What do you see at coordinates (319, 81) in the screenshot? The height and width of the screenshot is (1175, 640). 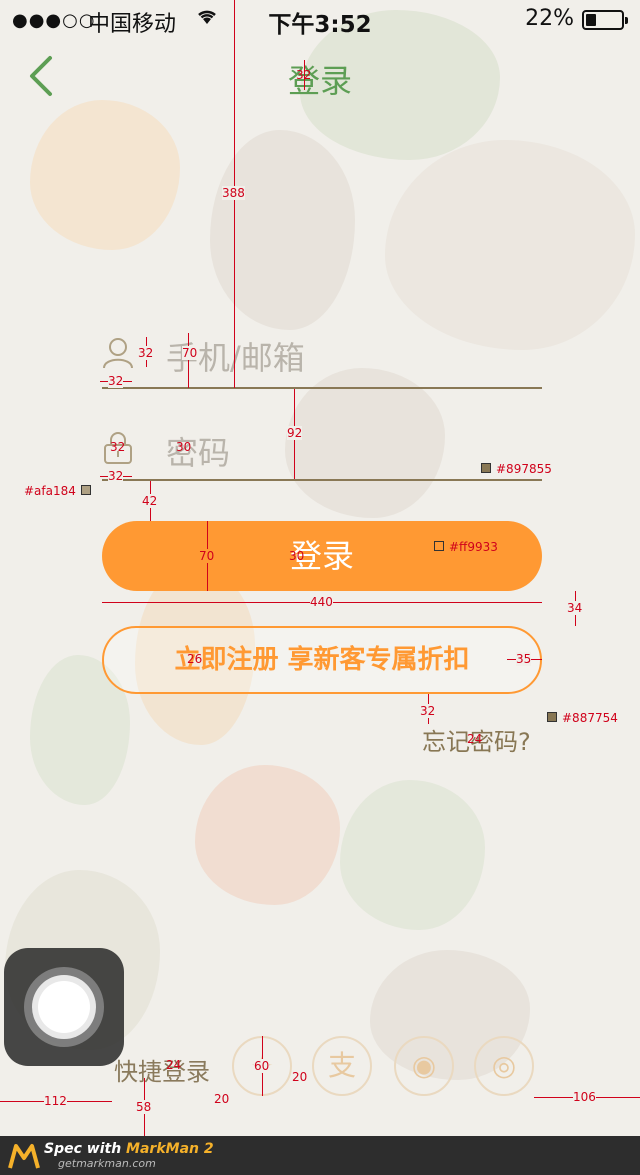 I see `page-title: 登录` at bounding box center [319, 81].